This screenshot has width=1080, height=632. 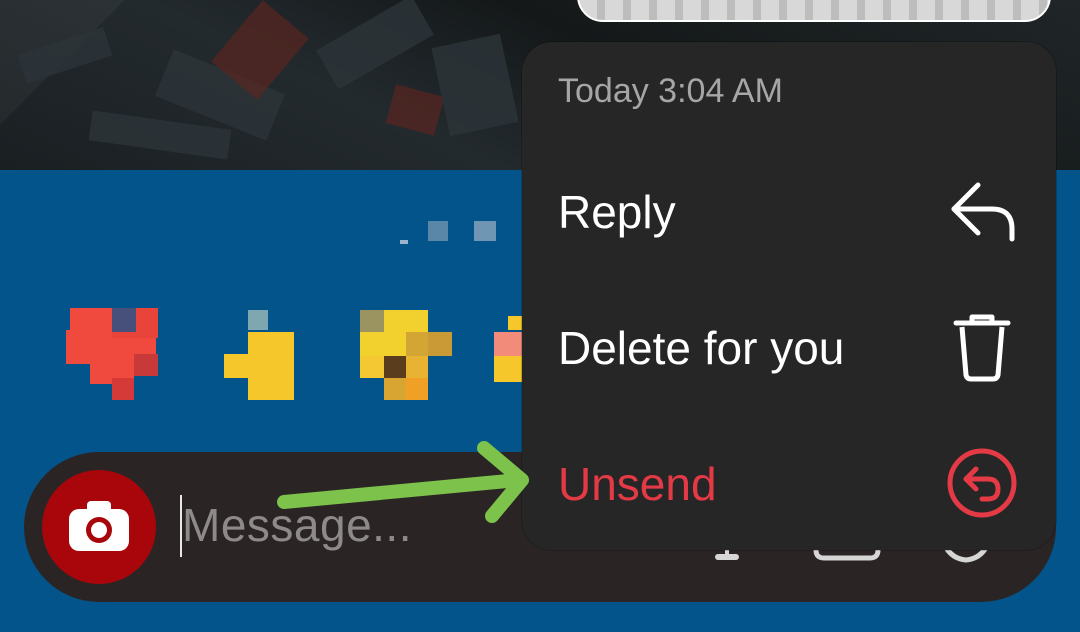 I want to click on menu-item-unsend: Unsend, so click(x=789, y=482).